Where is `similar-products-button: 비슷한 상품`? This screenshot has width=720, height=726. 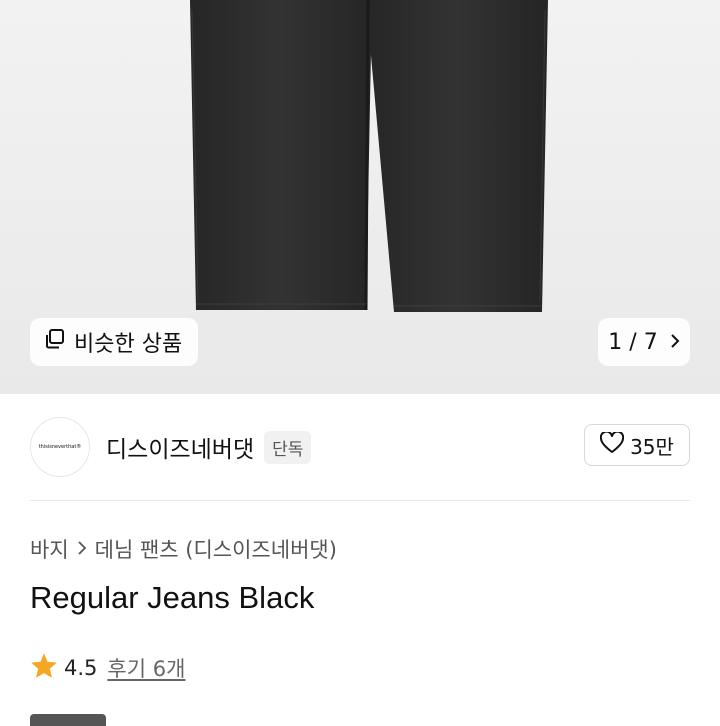 similar-products-button: 비슷한 상품 is located at coordinates (114, 342).